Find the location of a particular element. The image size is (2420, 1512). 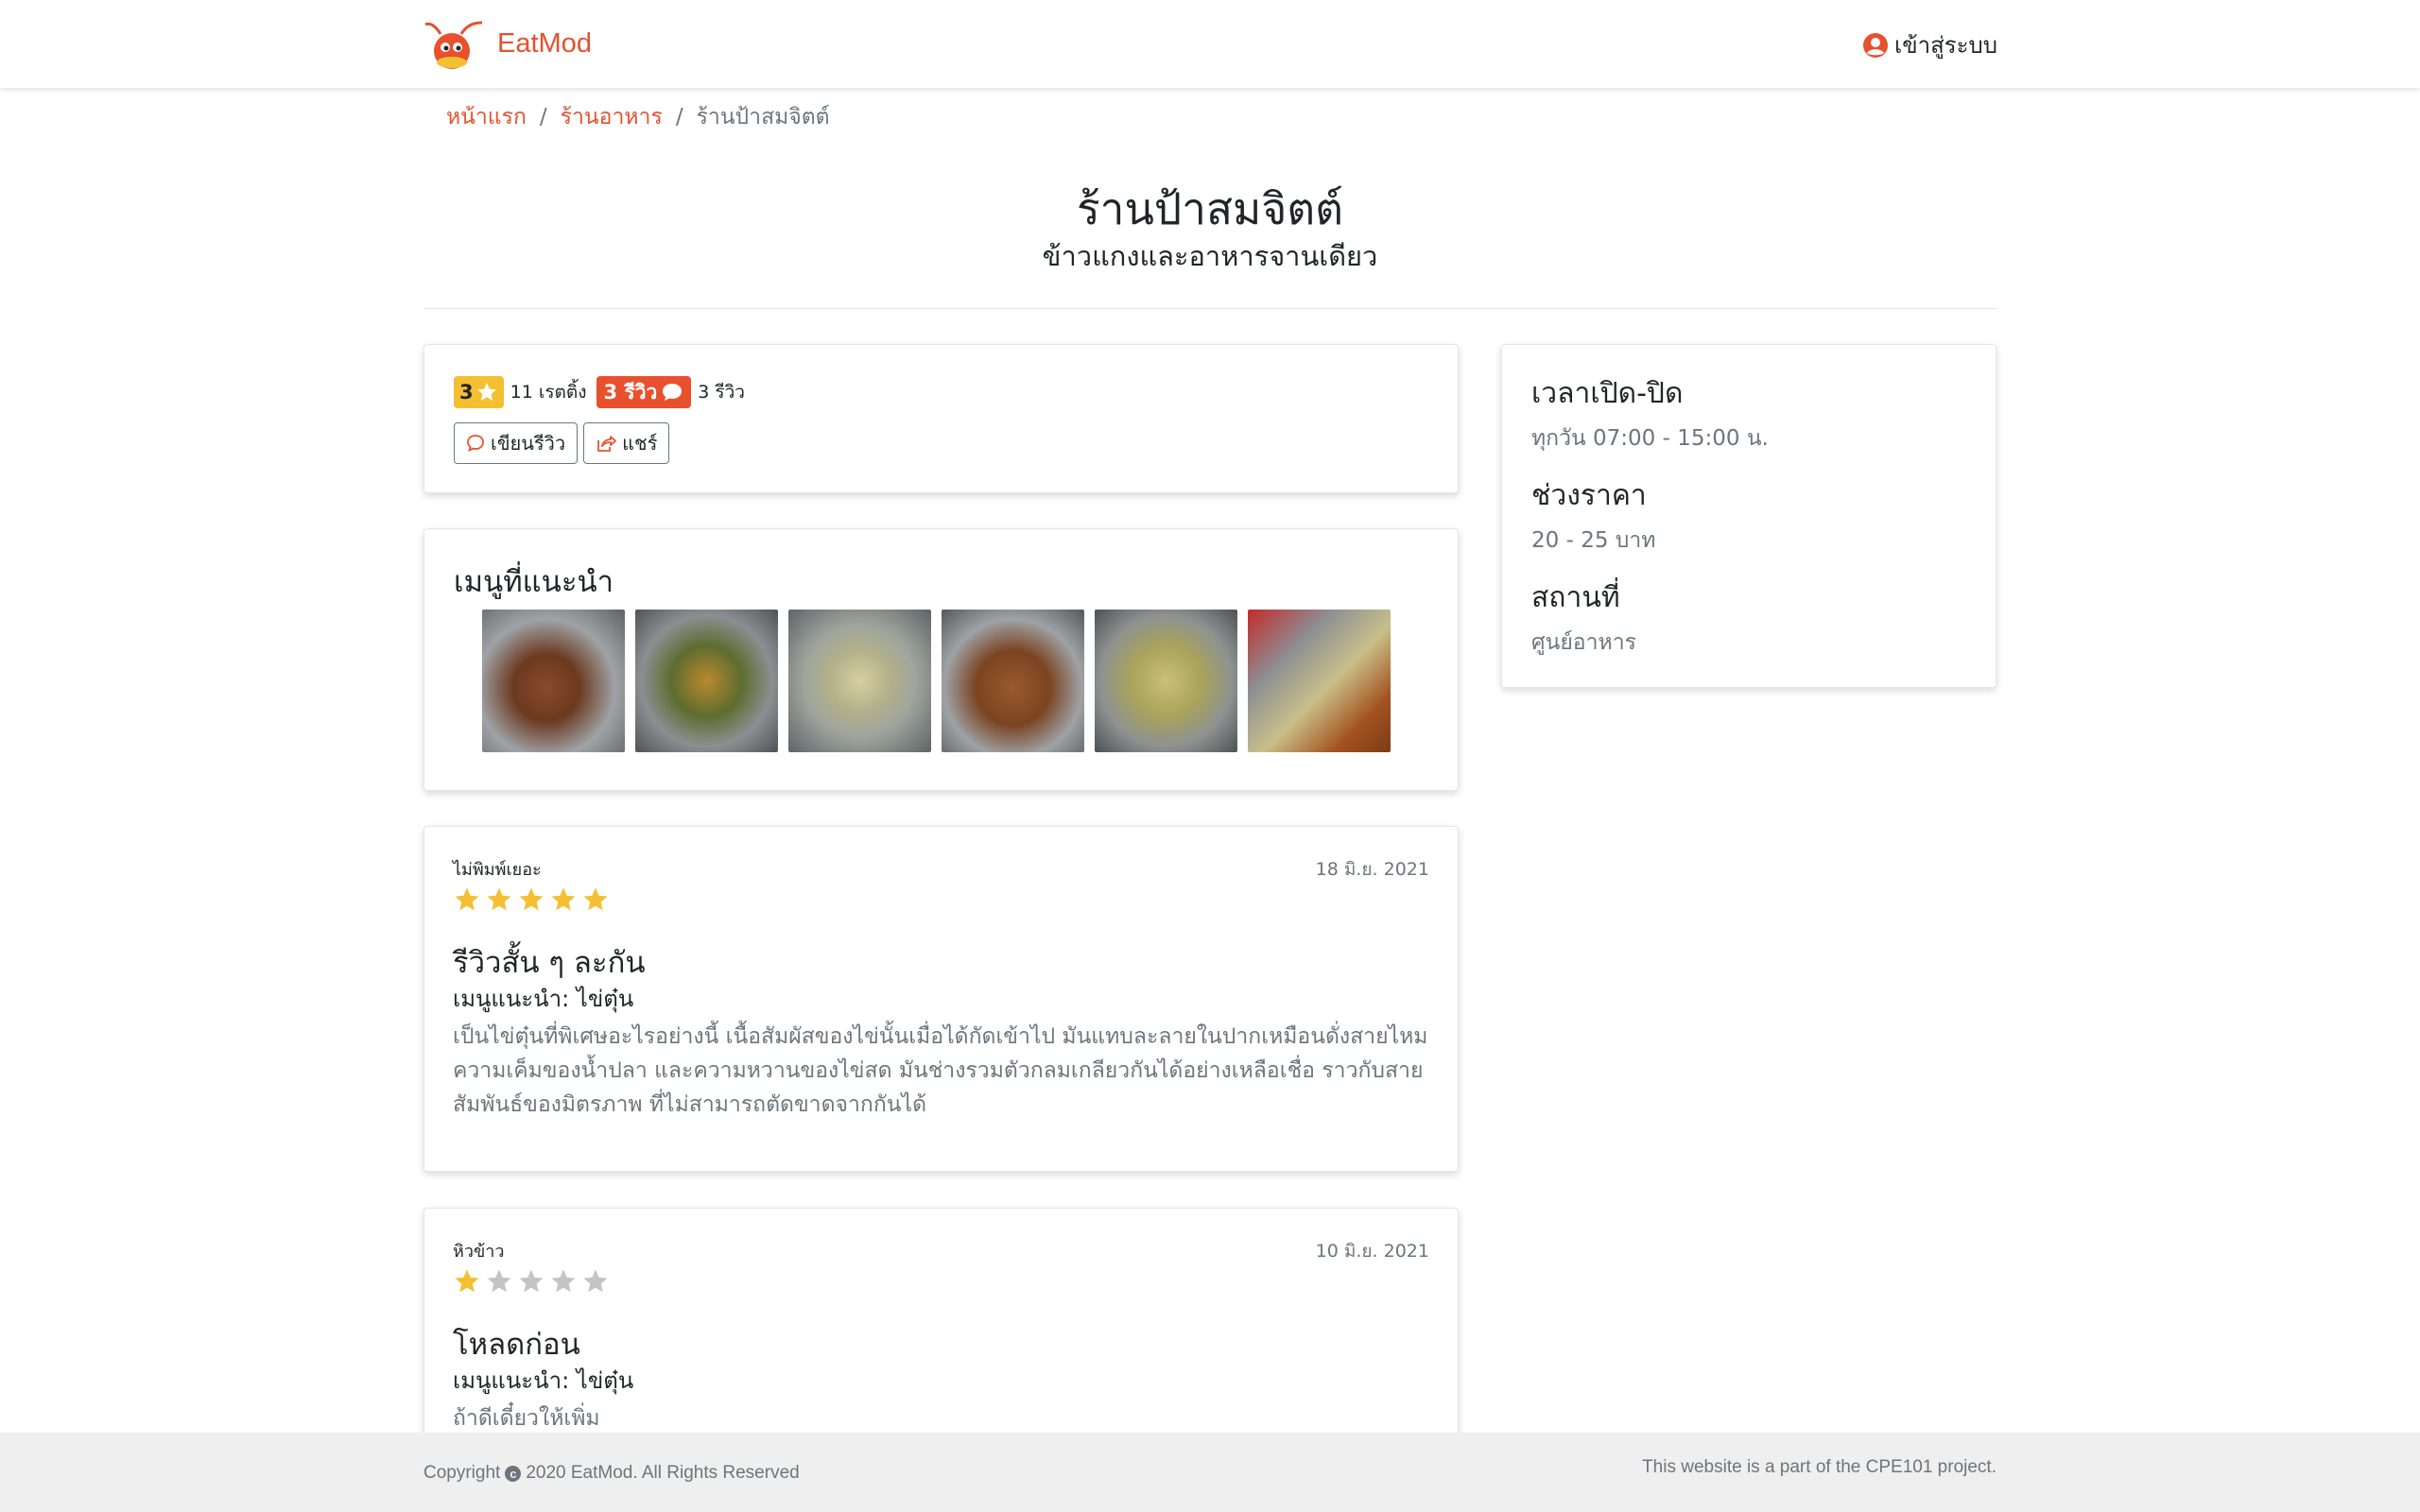

menu-gallery is located at coordinates (941, 681).